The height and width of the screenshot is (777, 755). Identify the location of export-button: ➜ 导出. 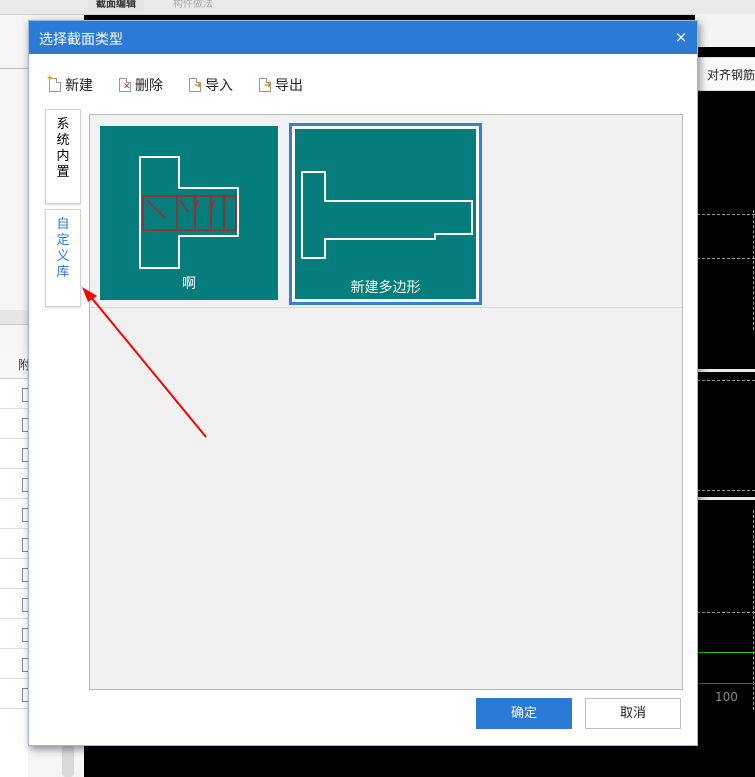
(281, 85).